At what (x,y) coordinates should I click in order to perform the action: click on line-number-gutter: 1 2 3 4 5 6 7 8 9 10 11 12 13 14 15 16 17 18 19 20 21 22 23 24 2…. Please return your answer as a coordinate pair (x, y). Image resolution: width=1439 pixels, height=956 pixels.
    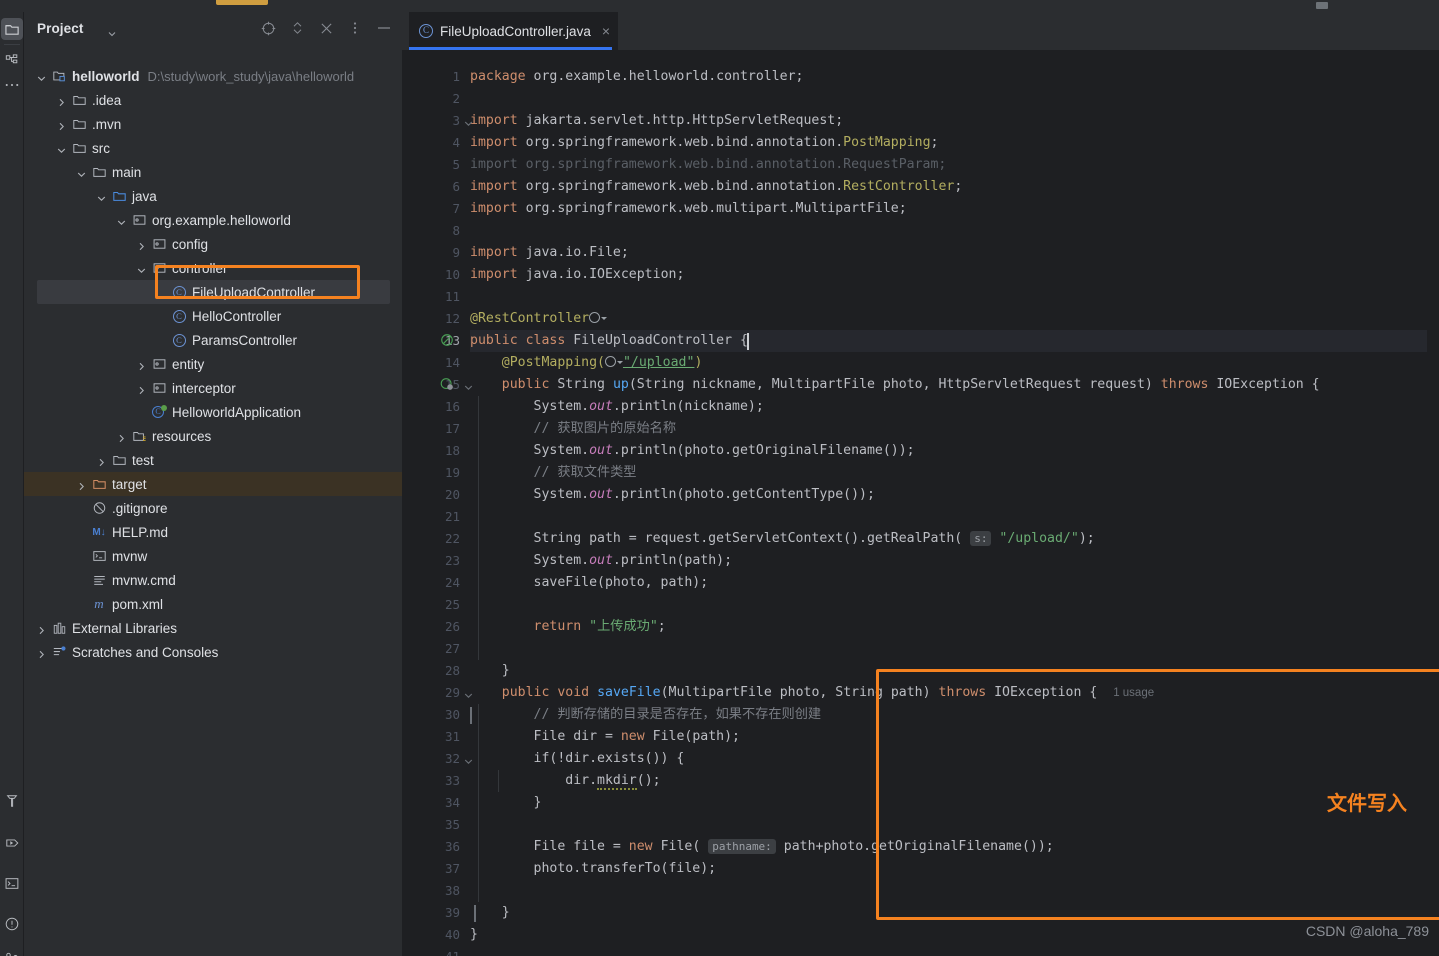
    Looking at the image, I should click on (437, 503).